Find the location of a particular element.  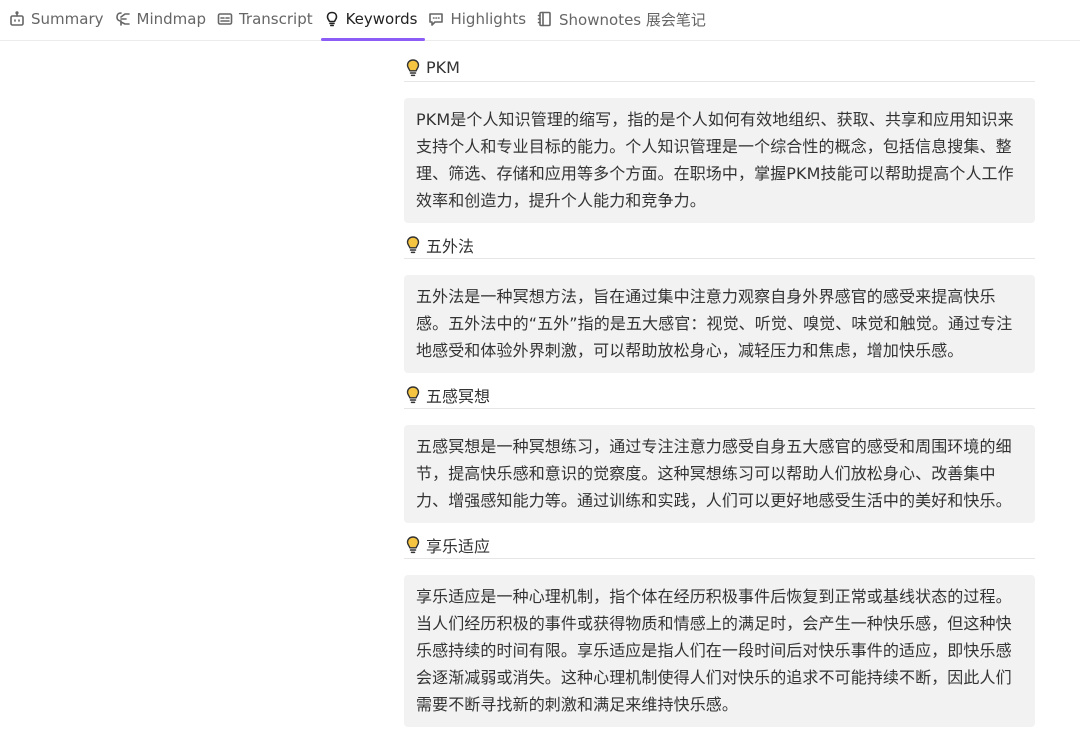

keyword-title: 五外法 is located at coordinates (450, 246).